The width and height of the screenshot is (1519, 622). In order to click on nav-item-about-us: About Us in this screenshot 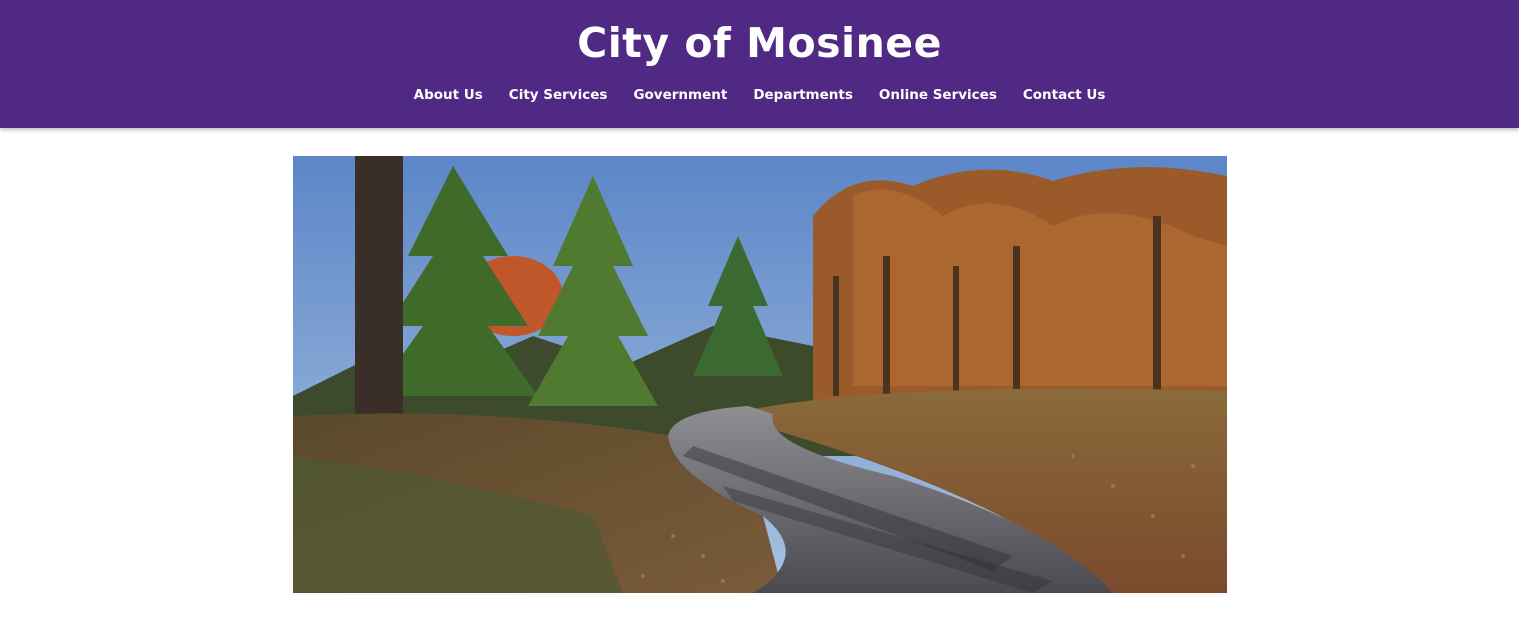, I will do `click(448, 95)`.